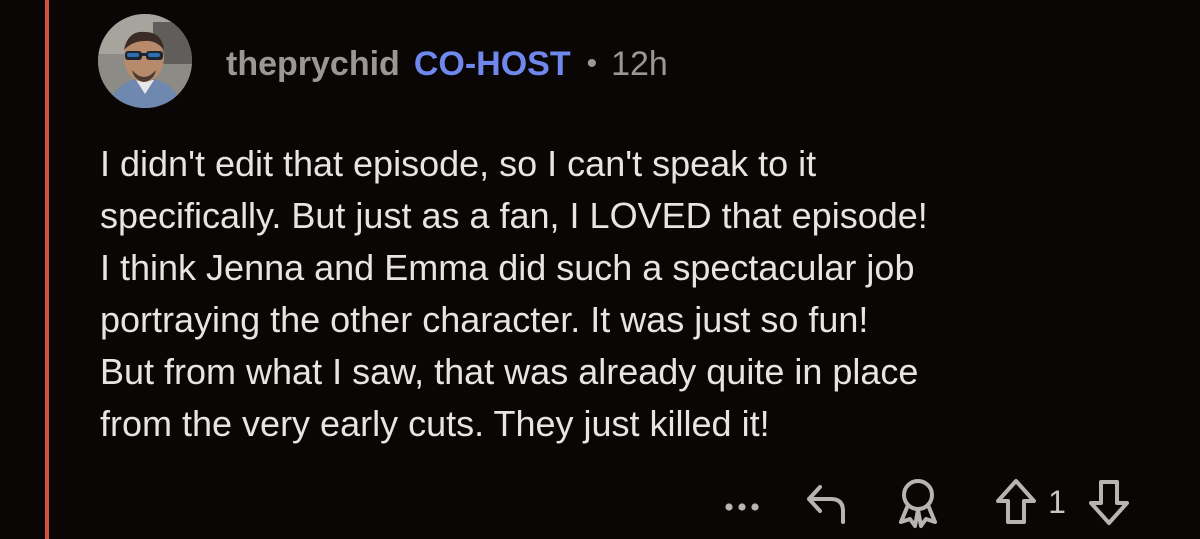 The height and width of the screenshot is (539, 1200). What do you see at coordinates (1016, 502) in the screenshot?
I see `upvote-arrow-icon` at bounding box center [1016, 502].